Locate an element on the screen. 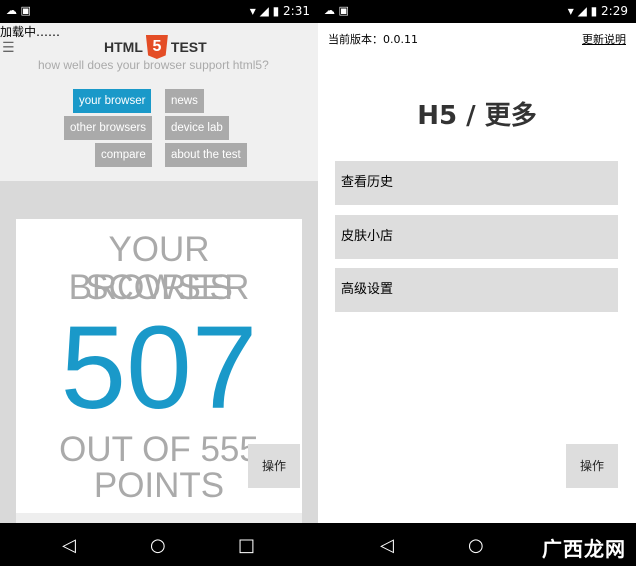 The image size is (636, 566). nav-compare: compare is located at coordinates (123, 155).